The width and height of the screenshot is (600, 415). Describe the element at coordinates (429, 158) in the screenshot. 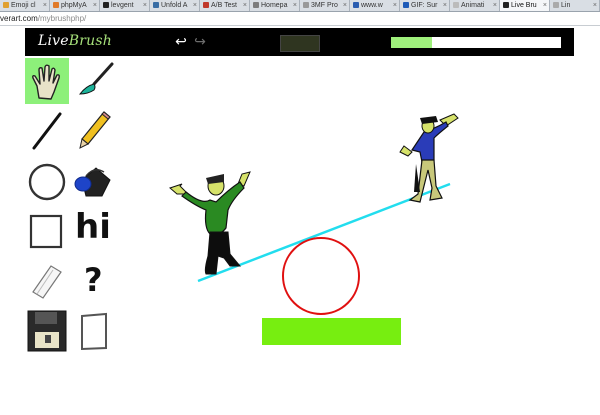

I see `right-figure` at that location.